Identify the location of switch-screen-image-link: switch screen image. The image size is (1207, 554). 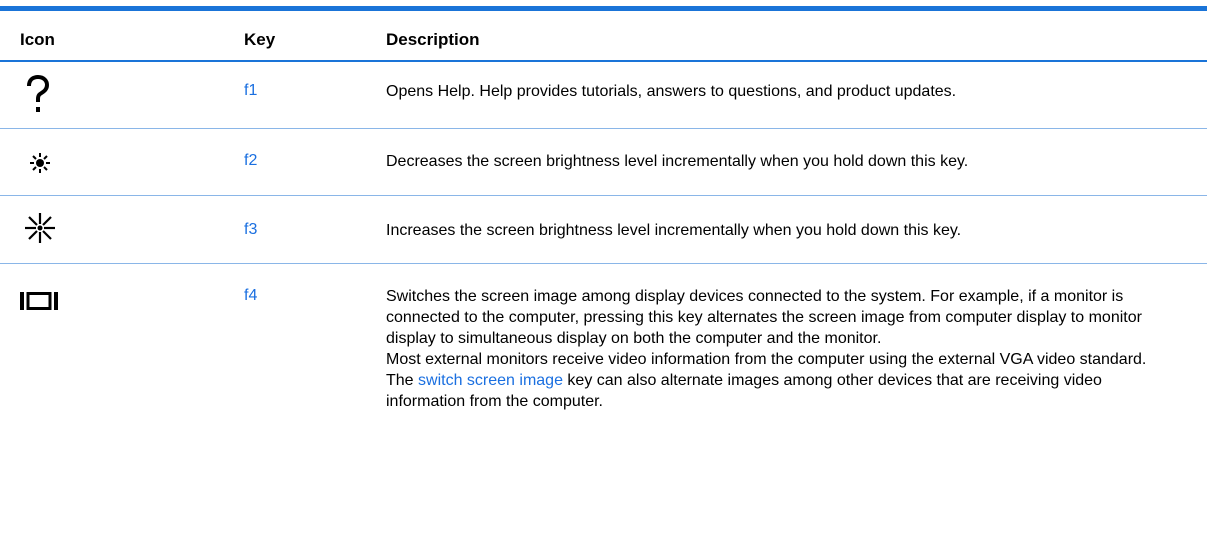
(490, 380).